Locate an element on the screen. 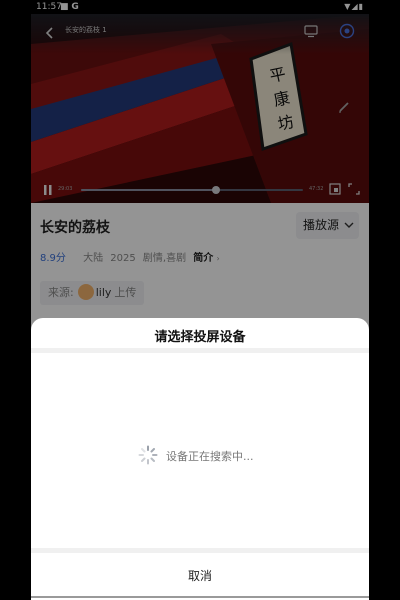 The height and width of the screenshot is (600, 400). sheet-title: 请选择投屏设备 is located at coordinates (200, 337).